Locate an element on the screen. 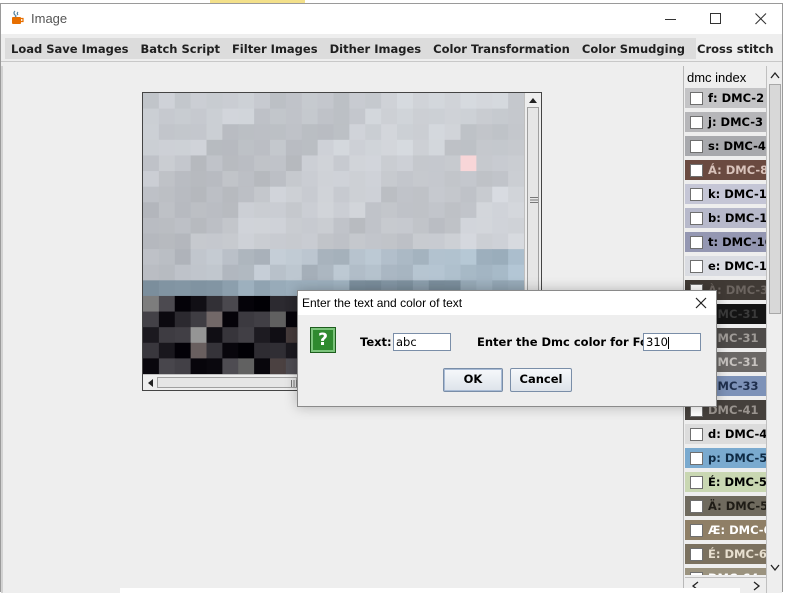  dmc-list-item: Ä: DMC-53 is located at coordinates (725, 506).